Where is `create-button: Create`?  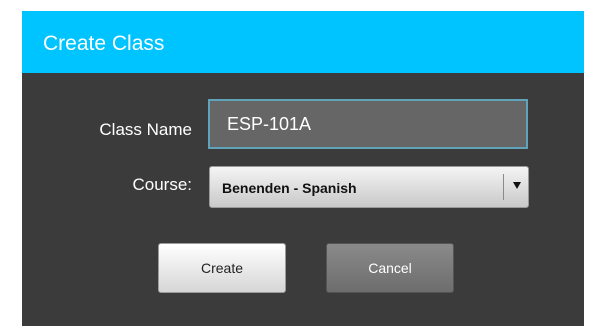
create-button: Create is located at coordinates (222, 268).